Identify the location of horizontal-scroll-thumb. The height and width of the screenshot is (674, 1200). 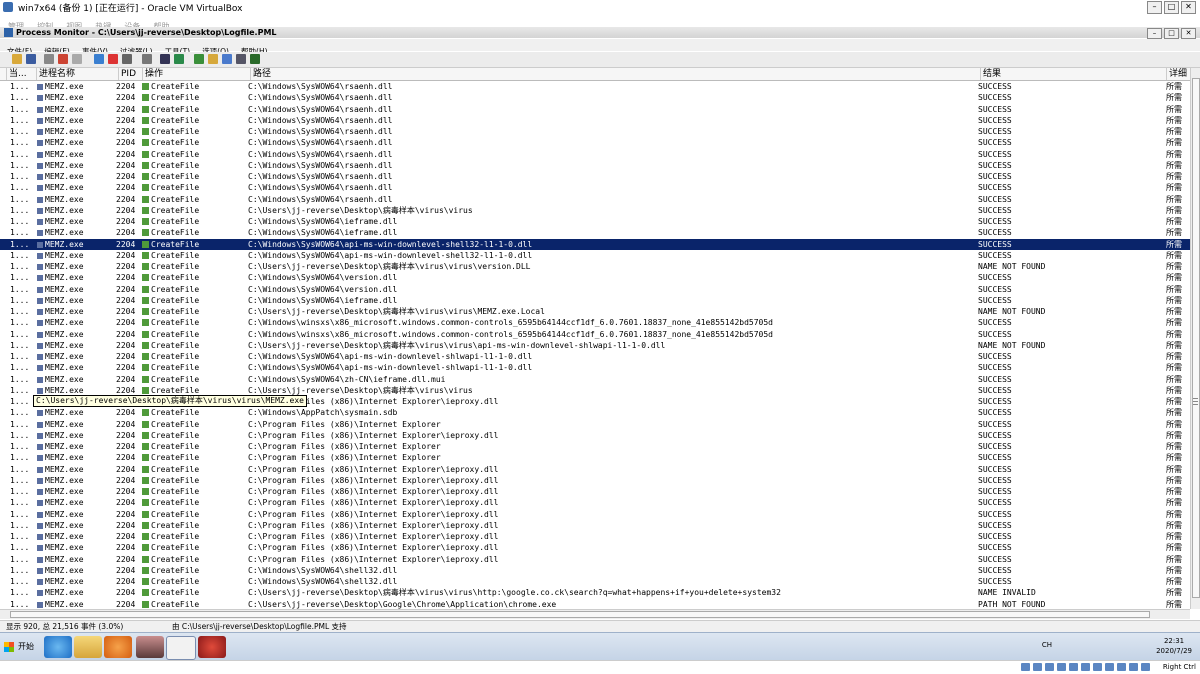
(580, 614).